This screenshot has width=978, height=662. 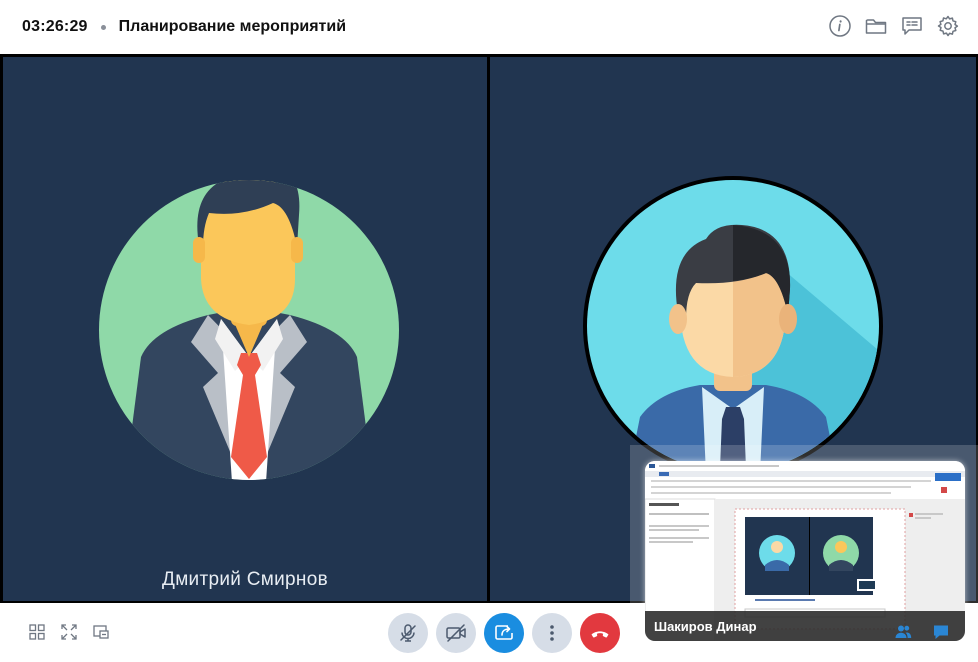 What do you see at coordinates (249, 330) in the screenshot?
I see `avatar` at bounding box center [249, 330].